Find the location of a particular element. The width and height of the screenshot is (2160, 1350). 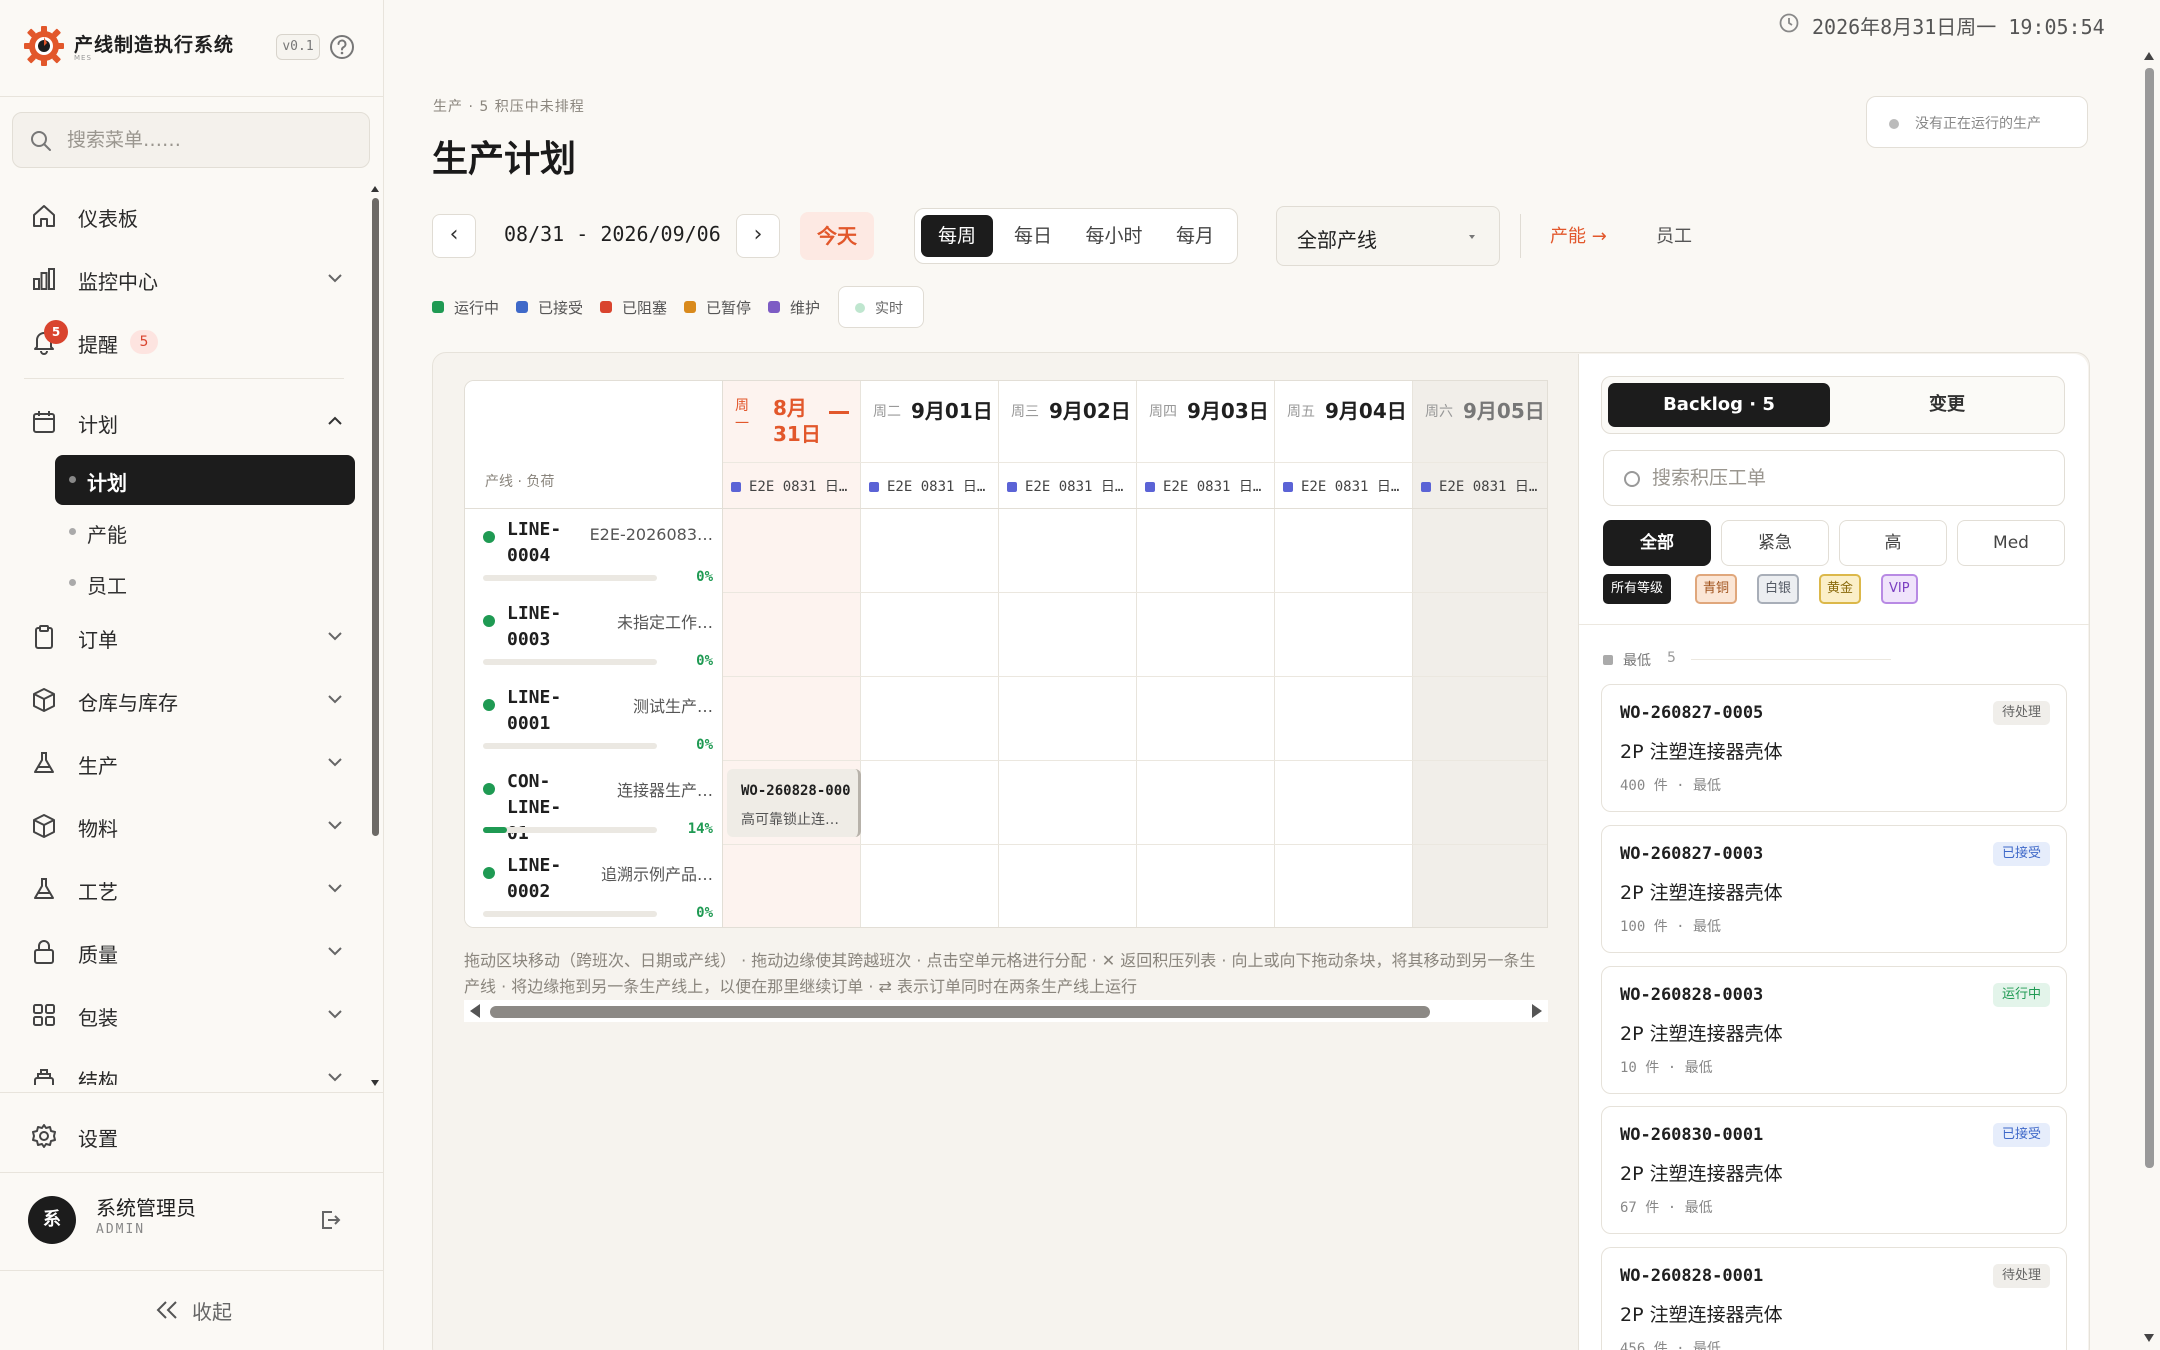

tier-filter-vip: VIP is located at coordinates (1899, 589).